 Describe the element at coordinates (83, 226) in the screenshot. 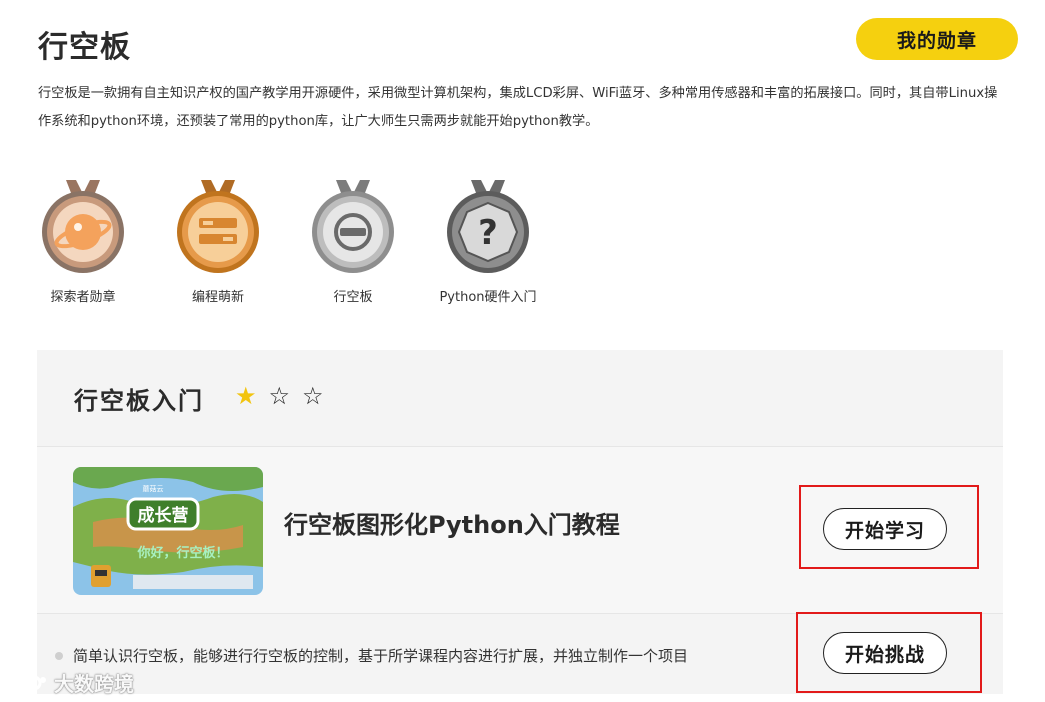

I see `explorer-planet-icon` at that location.